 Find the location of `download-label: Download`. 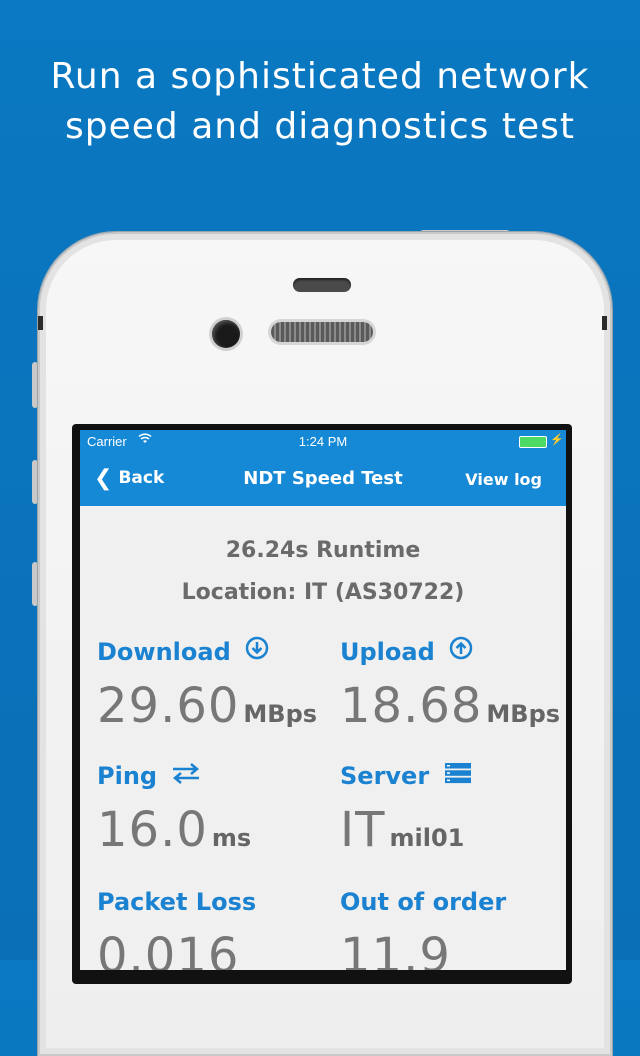

download-label: Download is located at coordinates (164, 652).